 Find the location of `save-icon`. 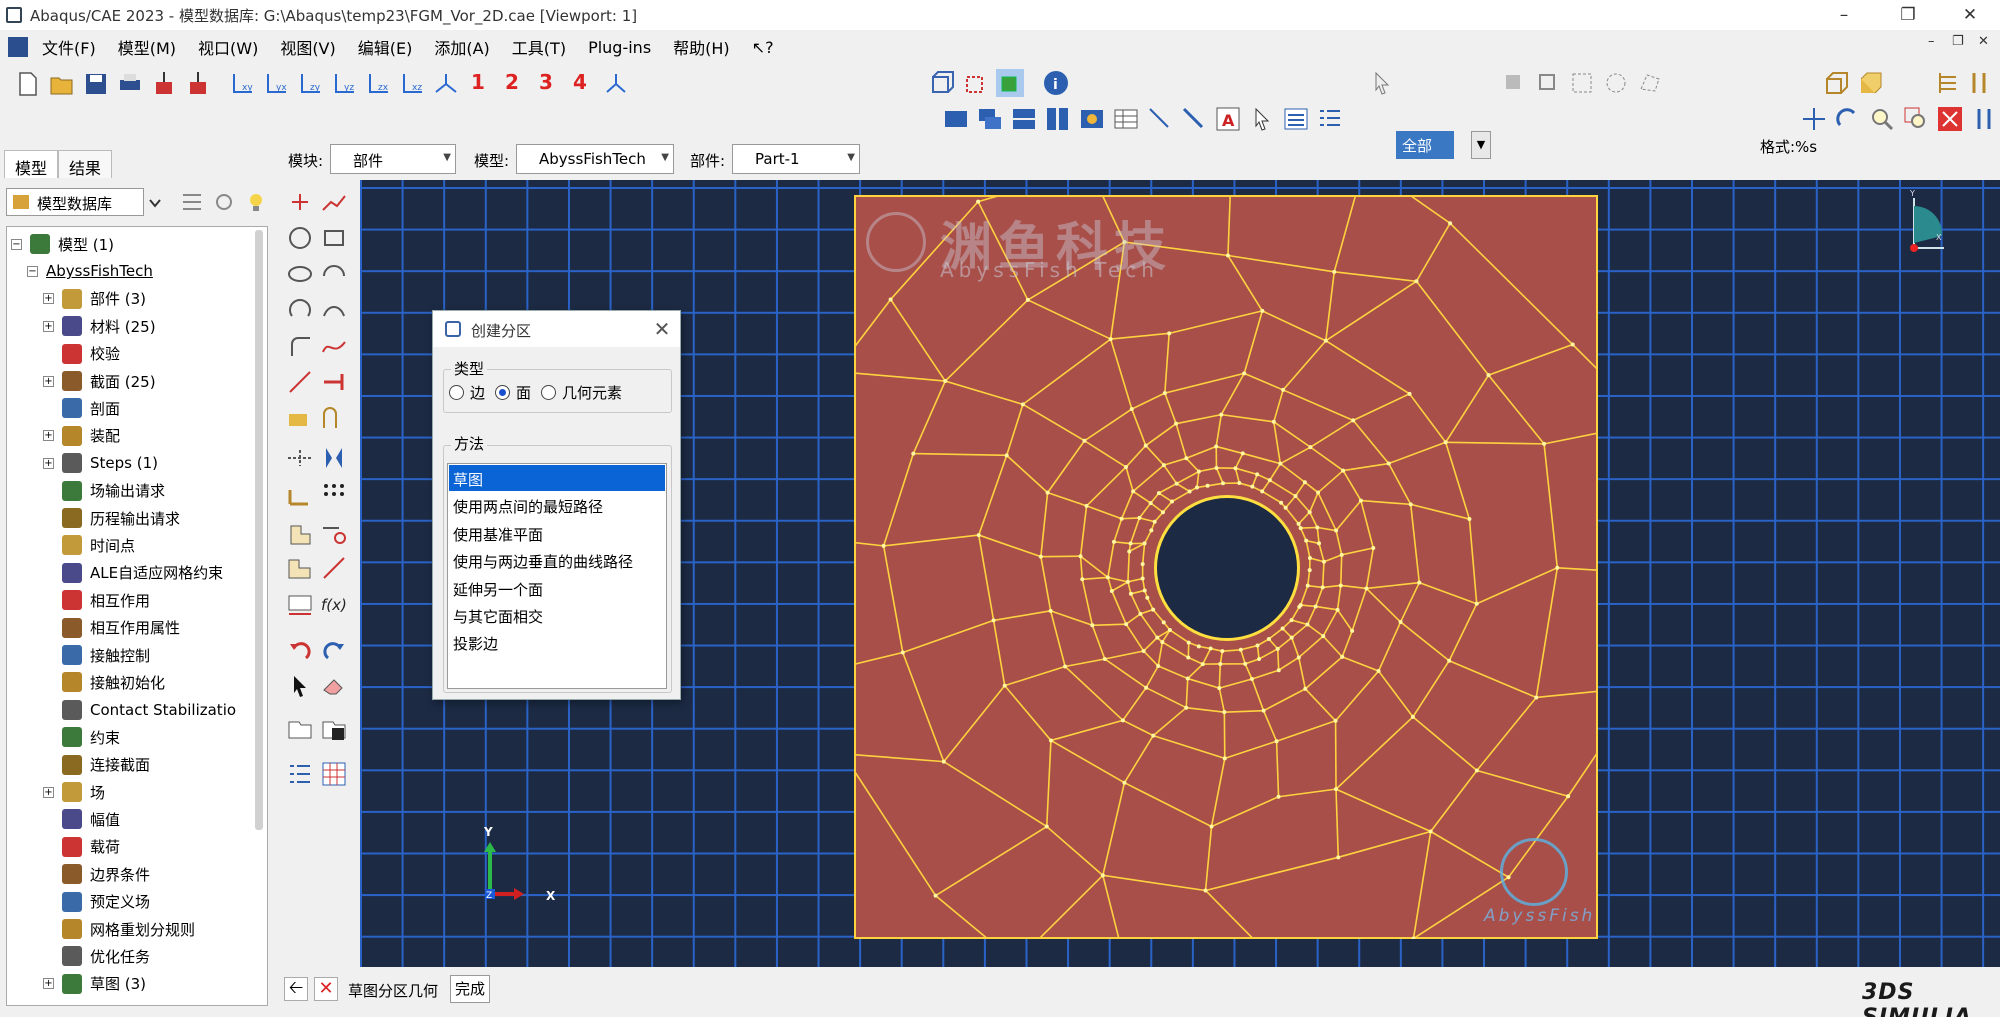

save-icon is located at coordinates (96, 84).